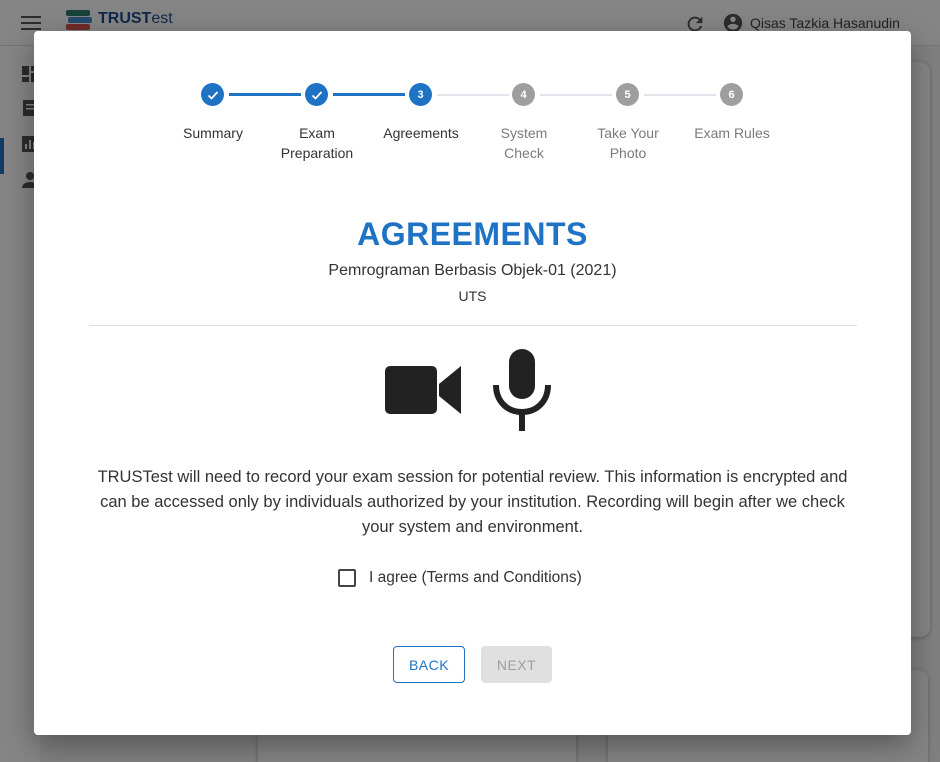 The image size is (940, 762). Describe the element at coordinates (317, 143) in the screenshot. I see `step-2-label: Exam Preparation` at that location.